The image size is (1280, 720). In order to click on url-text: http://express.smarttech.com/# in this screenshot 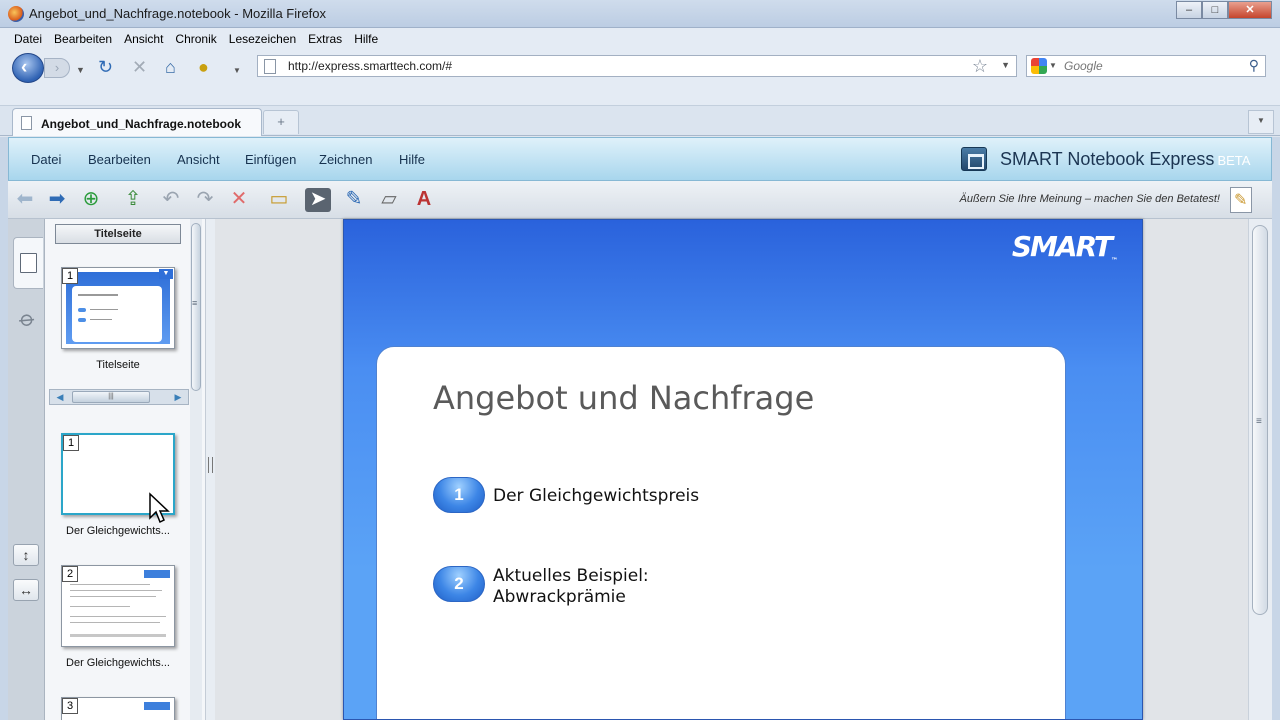, I will do `click(370, 66)`.